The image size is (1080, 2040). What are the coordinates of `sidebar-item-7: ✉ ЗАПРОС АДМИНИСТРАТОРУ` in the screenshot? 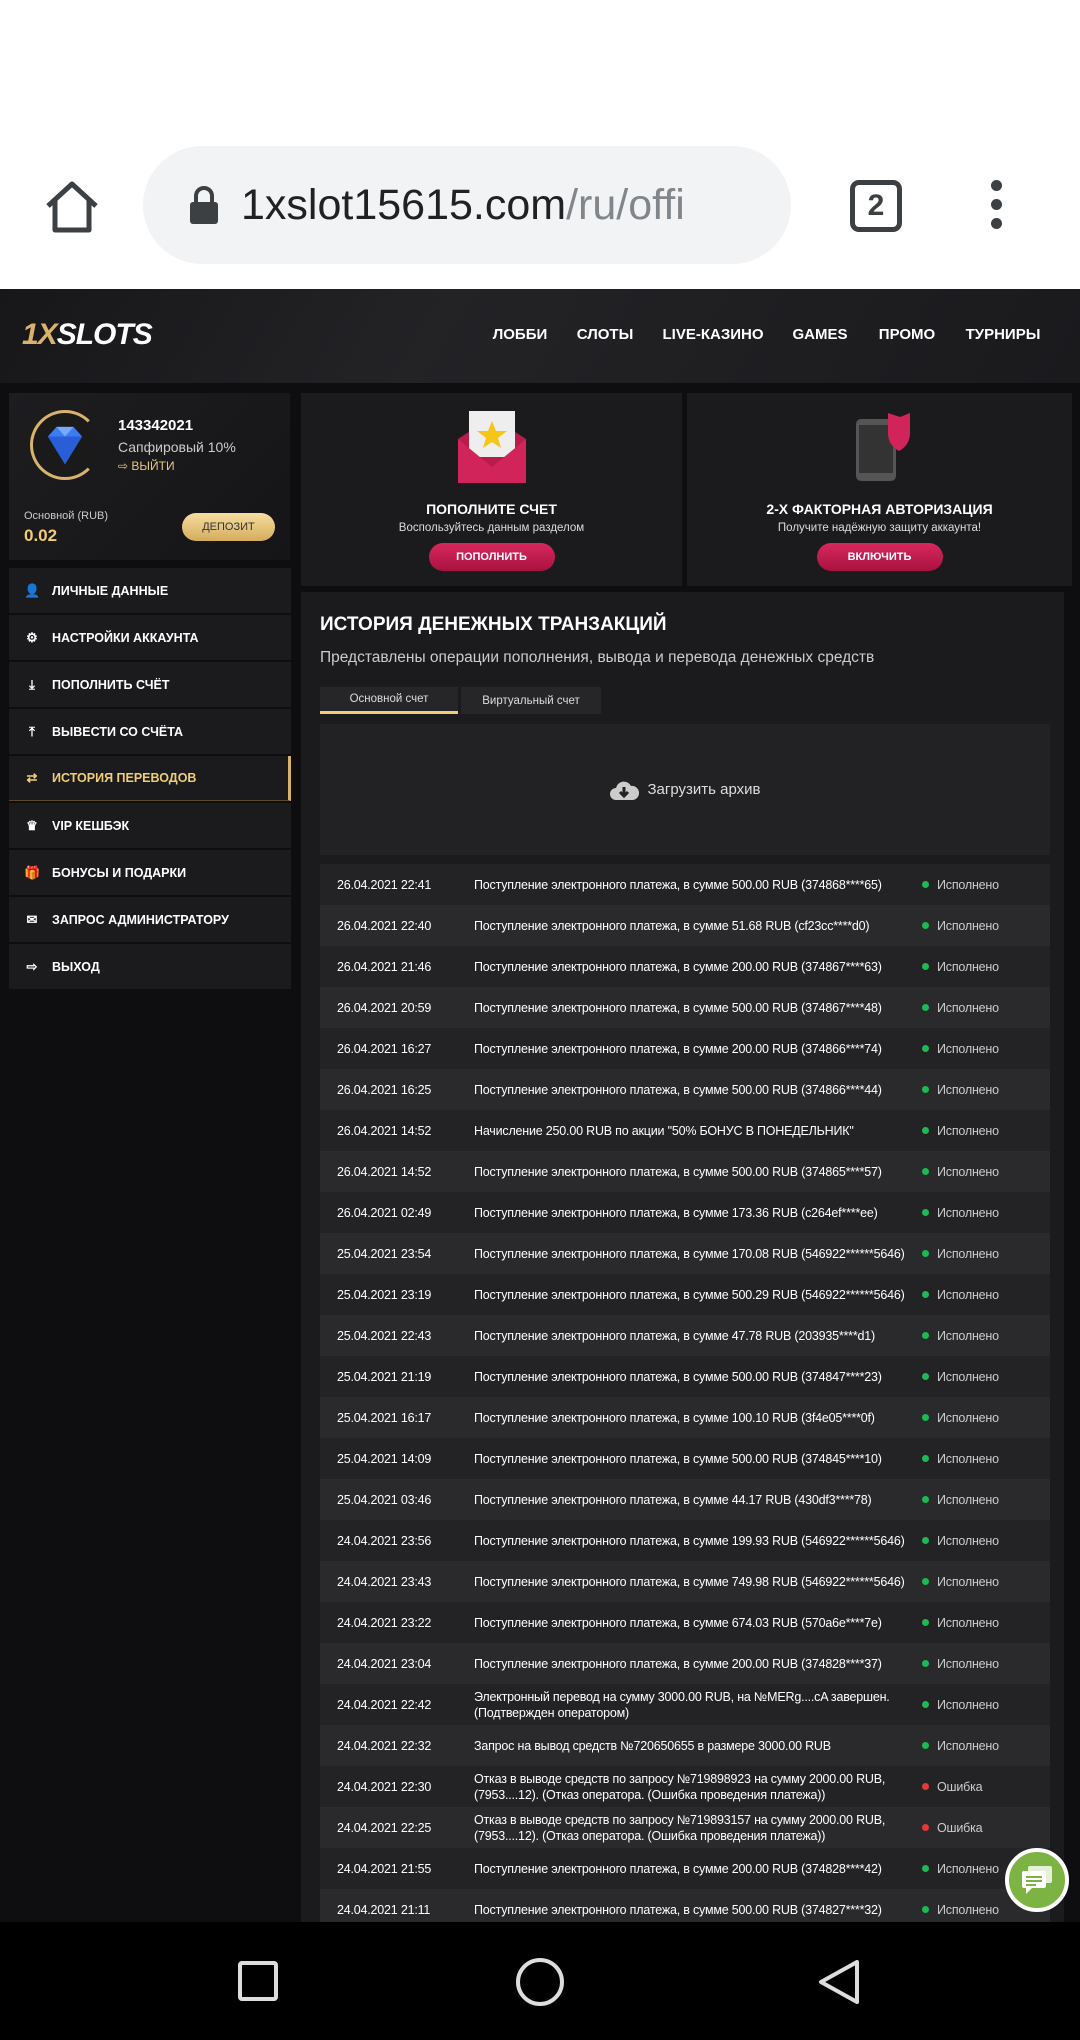 It's located at (150, 919).